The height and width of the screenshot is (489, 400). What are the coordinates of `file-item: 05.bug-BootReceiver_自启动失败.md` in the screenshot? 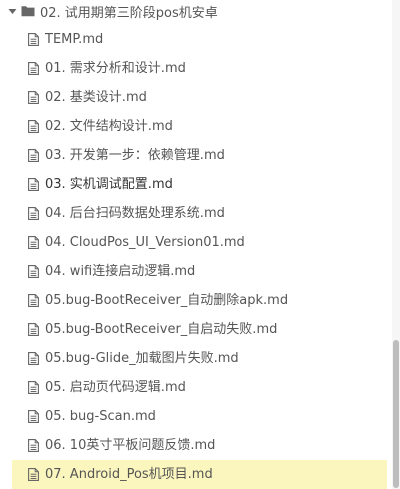 It's located at (195, 329).